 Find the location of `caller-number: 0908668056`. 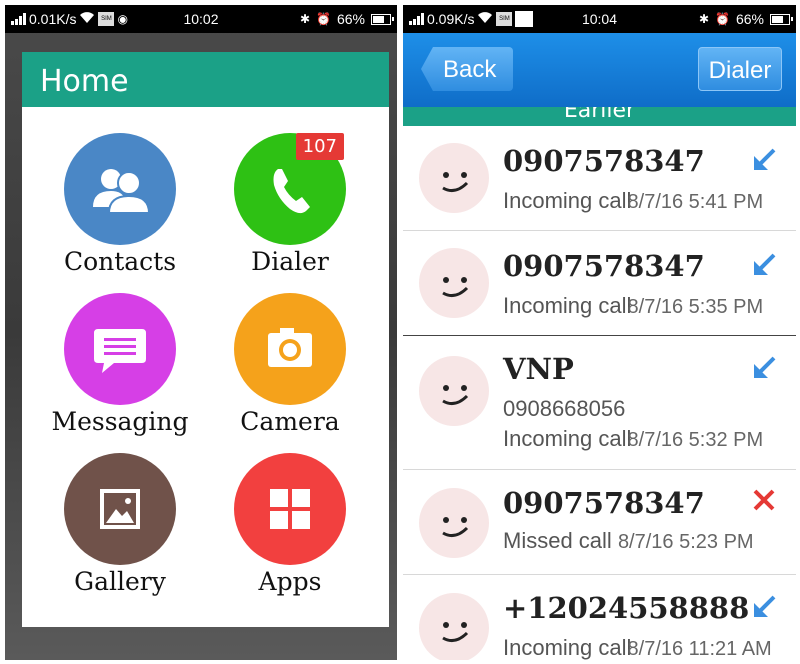

caller-number: 0908668056 is located at coordinates (564, 408).